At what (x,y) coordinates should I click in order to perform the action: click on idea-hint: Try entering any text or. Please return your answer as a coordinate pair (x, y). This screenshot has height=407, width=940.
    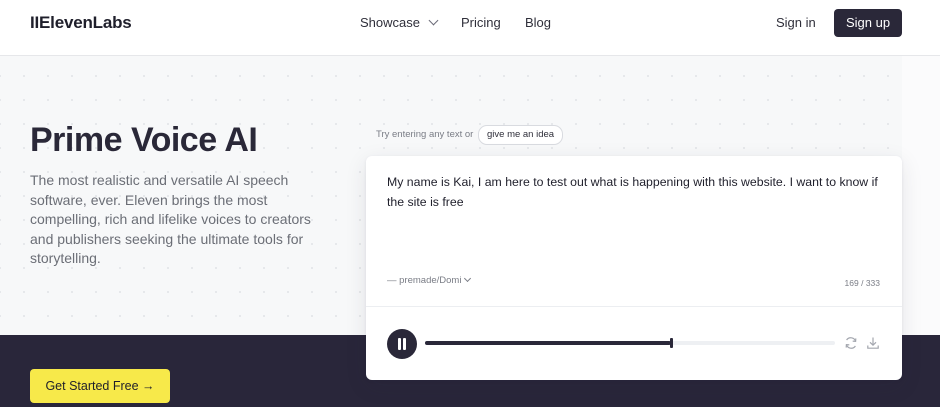
    Looking at the image, I should click on (425, 134).